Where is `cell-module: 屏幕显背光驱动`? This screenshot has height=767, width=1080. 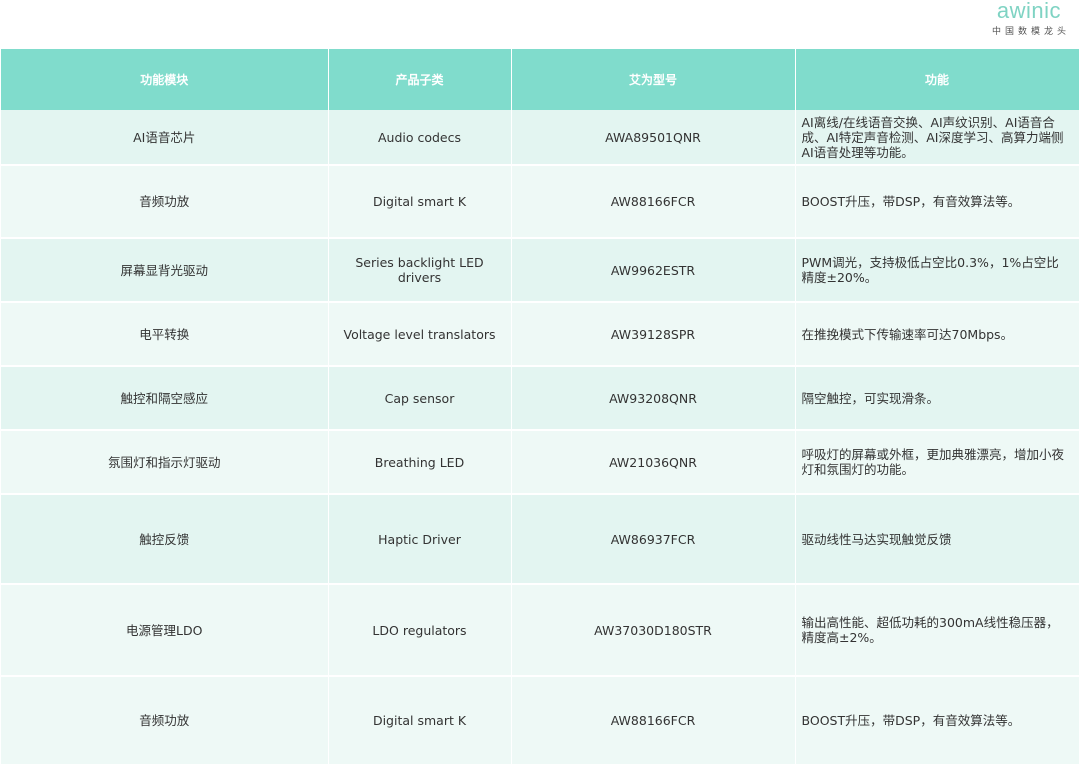
cell-module: 屏幕显背光驱动 is located at coordinates (165, 270).